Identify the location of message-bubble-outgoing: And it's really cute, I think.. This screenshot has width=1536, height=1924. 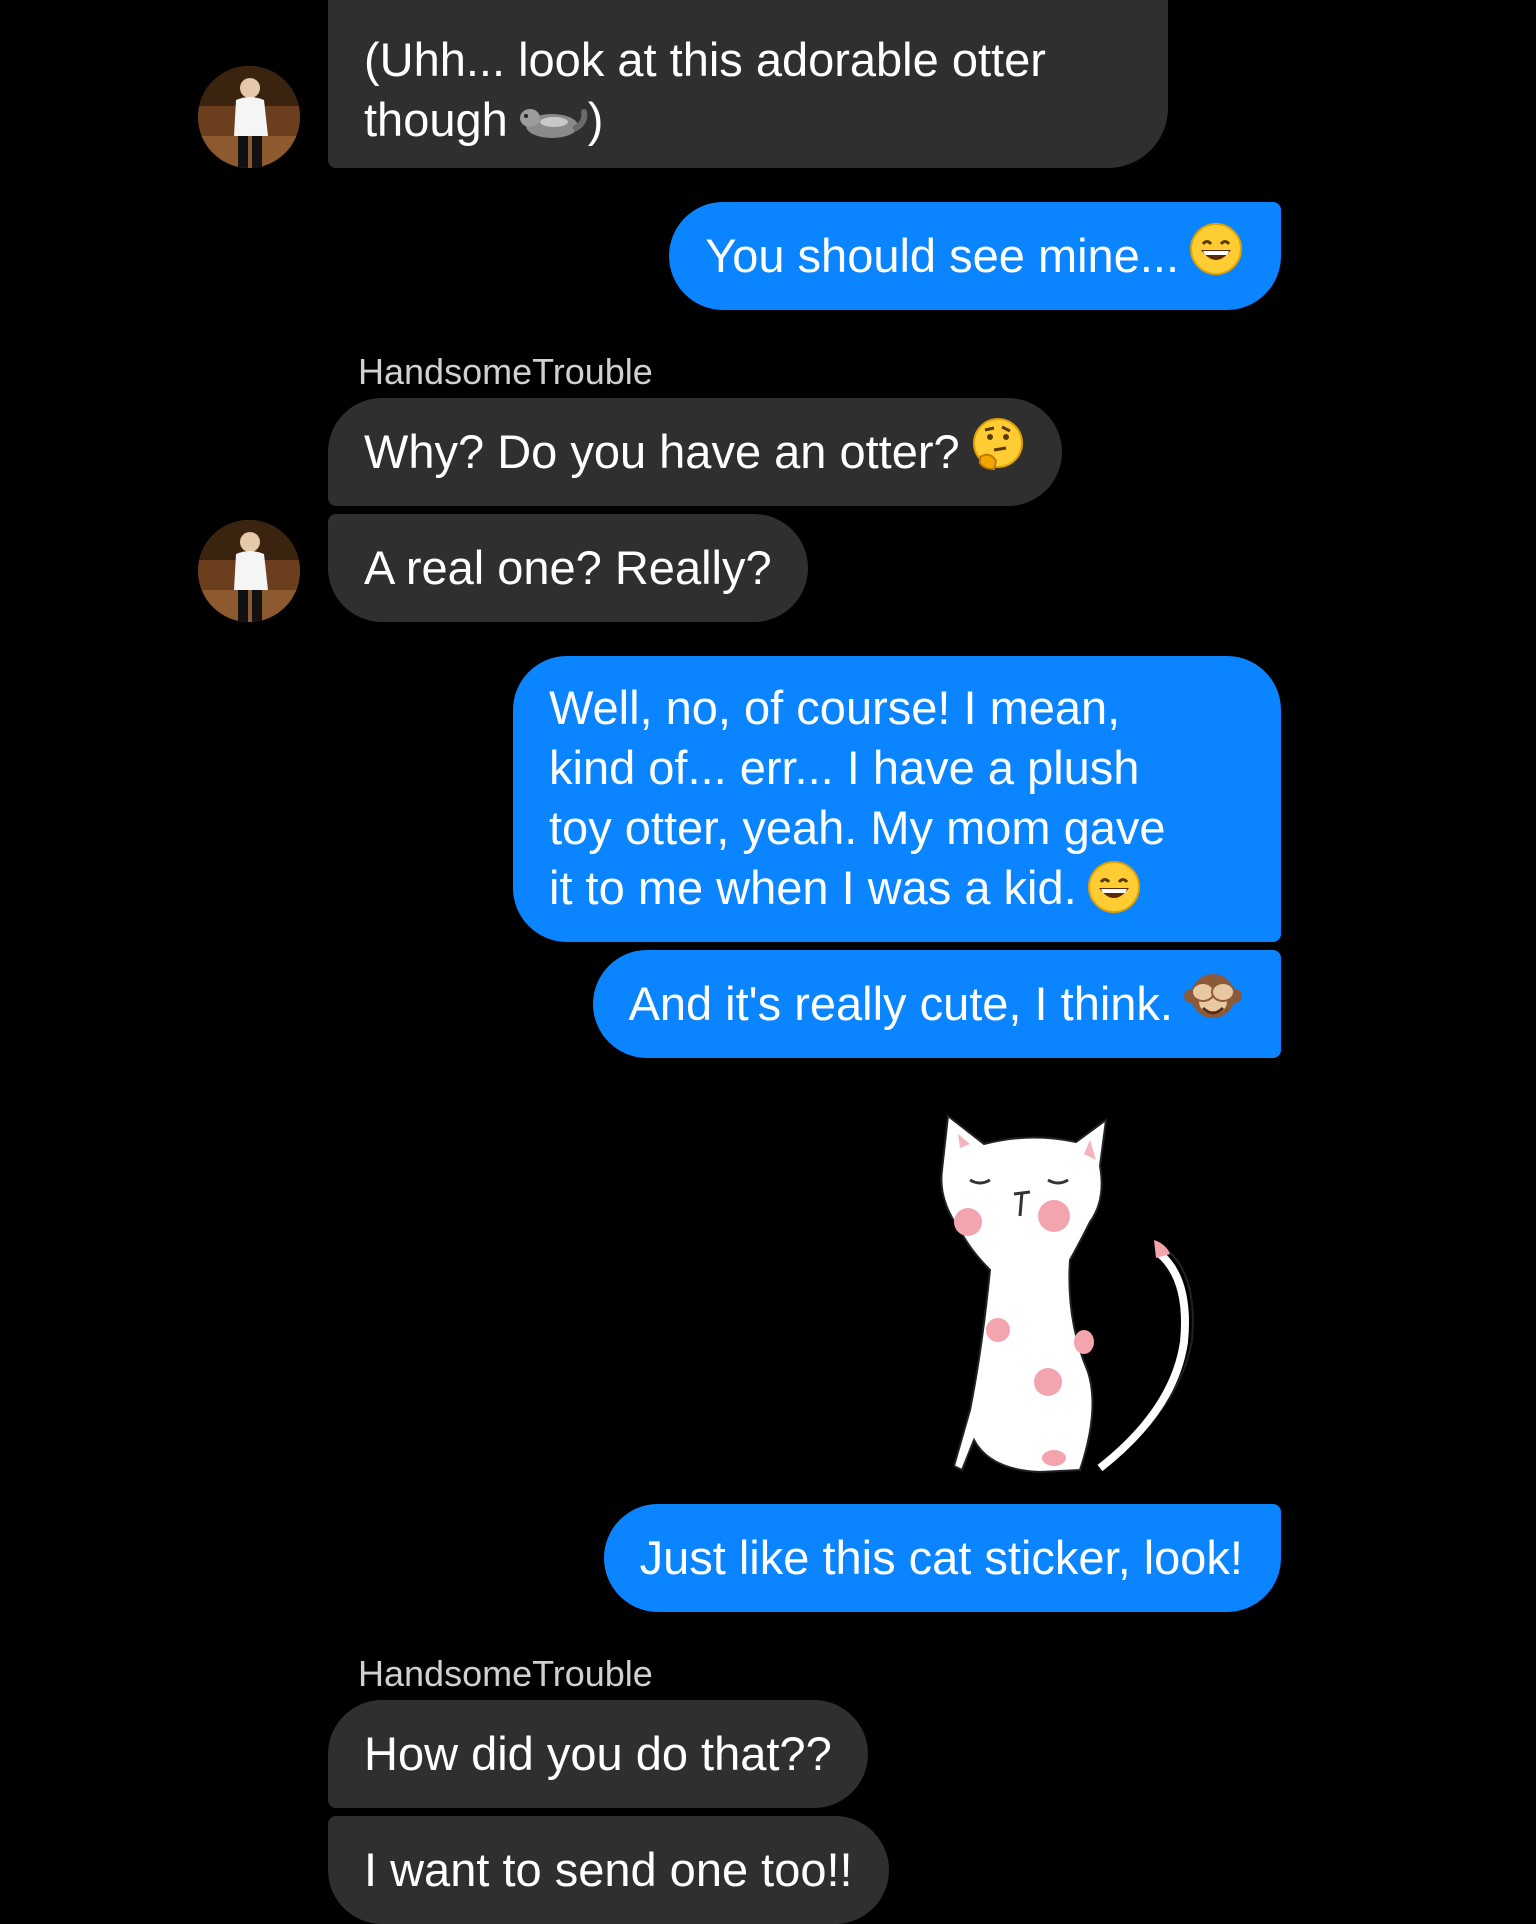
(936, 1004).